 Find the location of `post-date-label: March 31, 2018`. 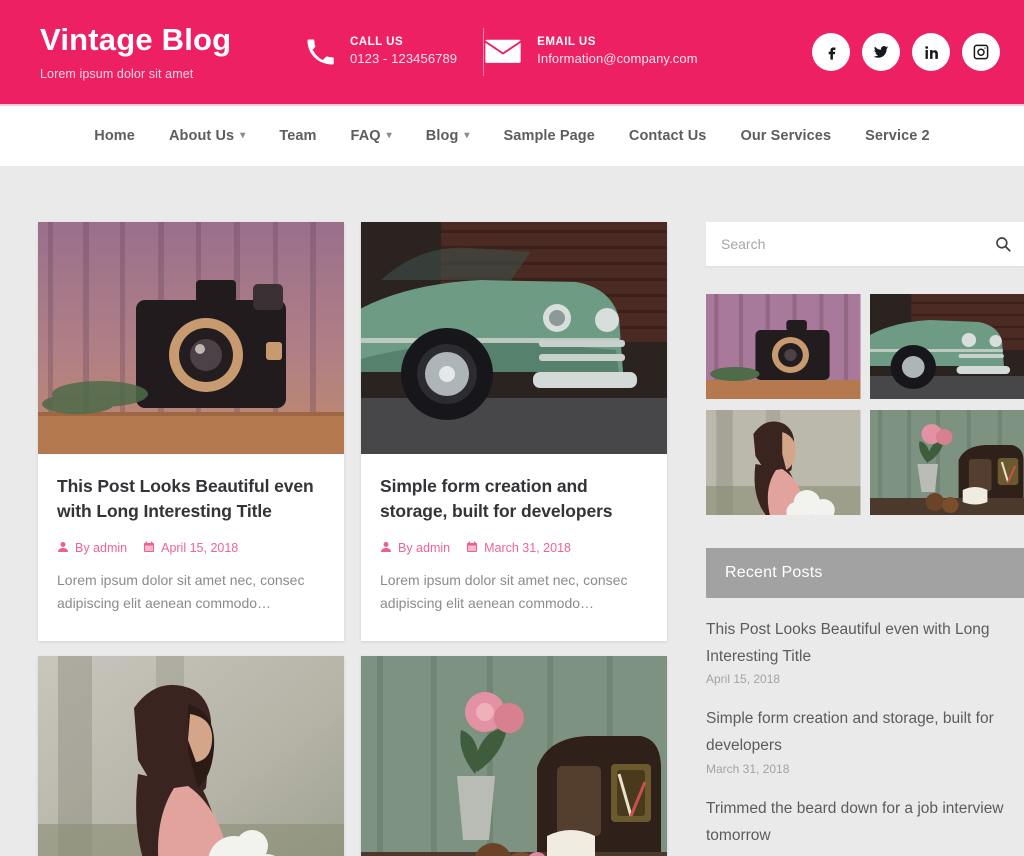

post-date-label: March 31, 2018 is located at coordinates (527, 548).